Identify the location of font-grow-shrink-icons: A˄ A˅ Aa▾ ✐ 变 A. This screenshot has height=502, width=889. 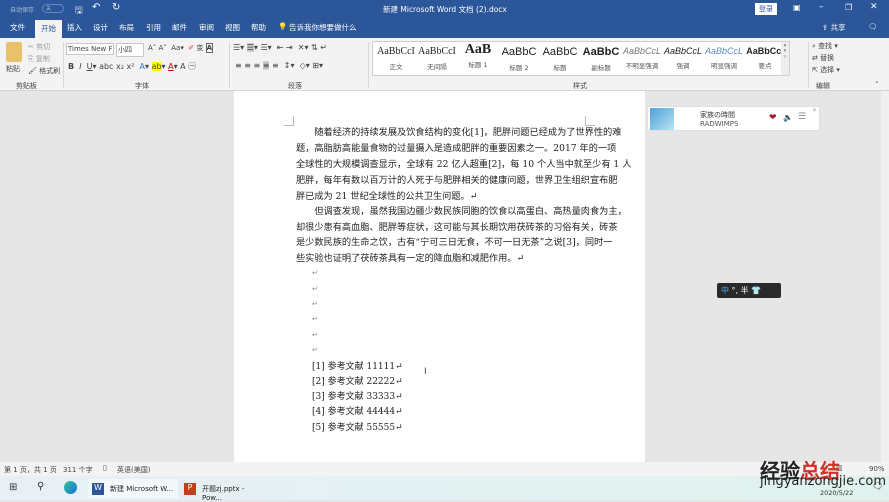
(181, 48).